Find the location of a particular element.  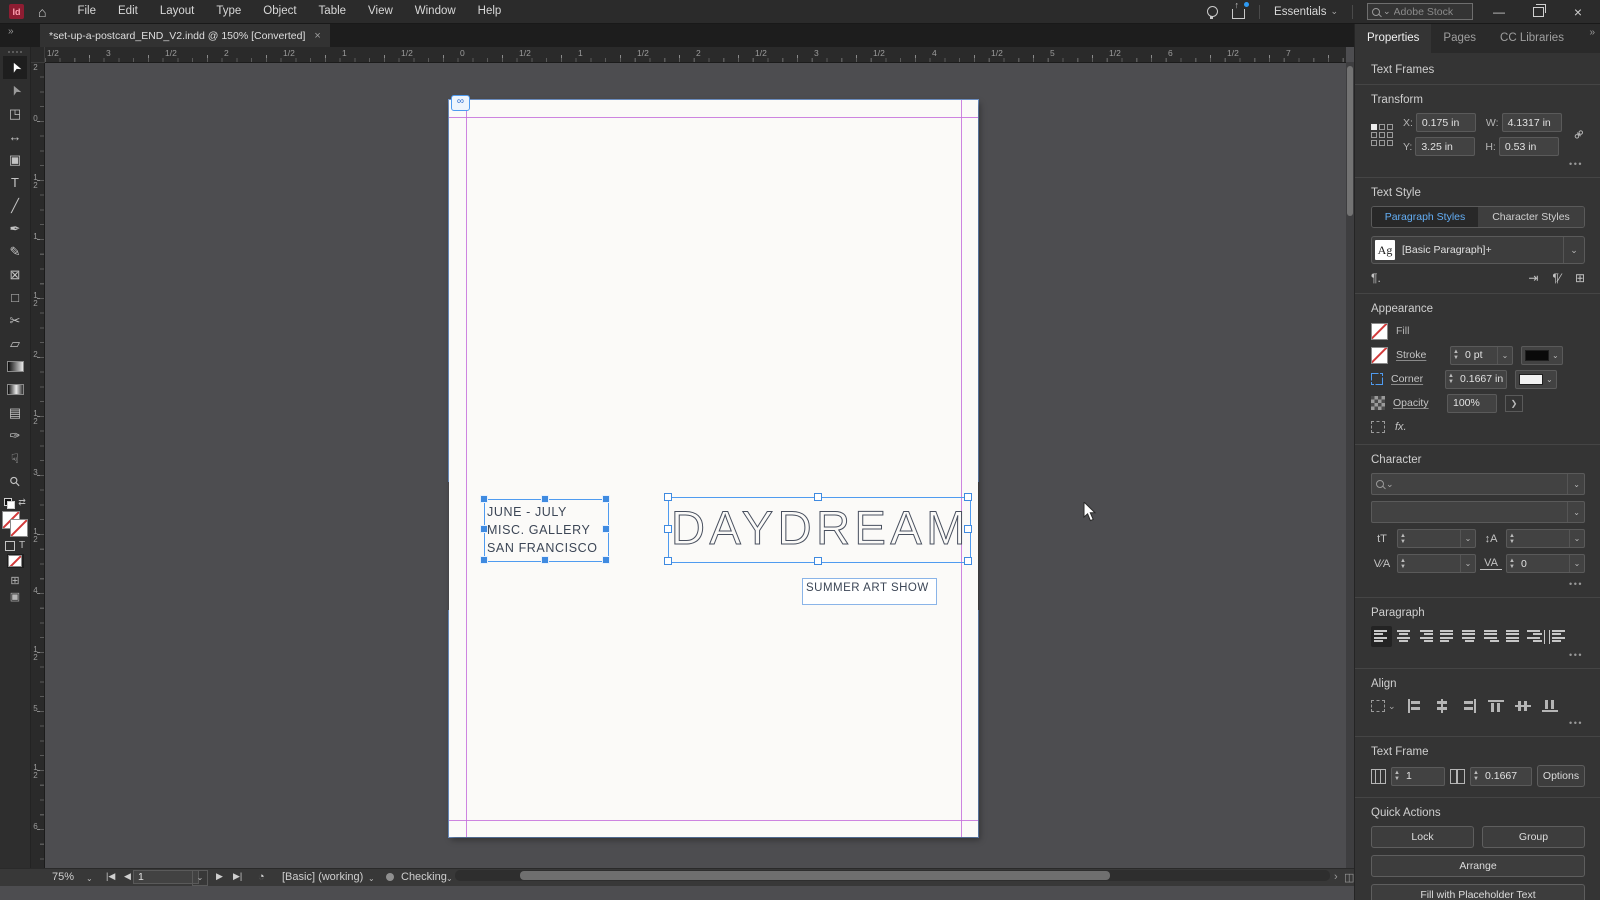

toolbar-drag-handle is located at coordinates (15, 52).